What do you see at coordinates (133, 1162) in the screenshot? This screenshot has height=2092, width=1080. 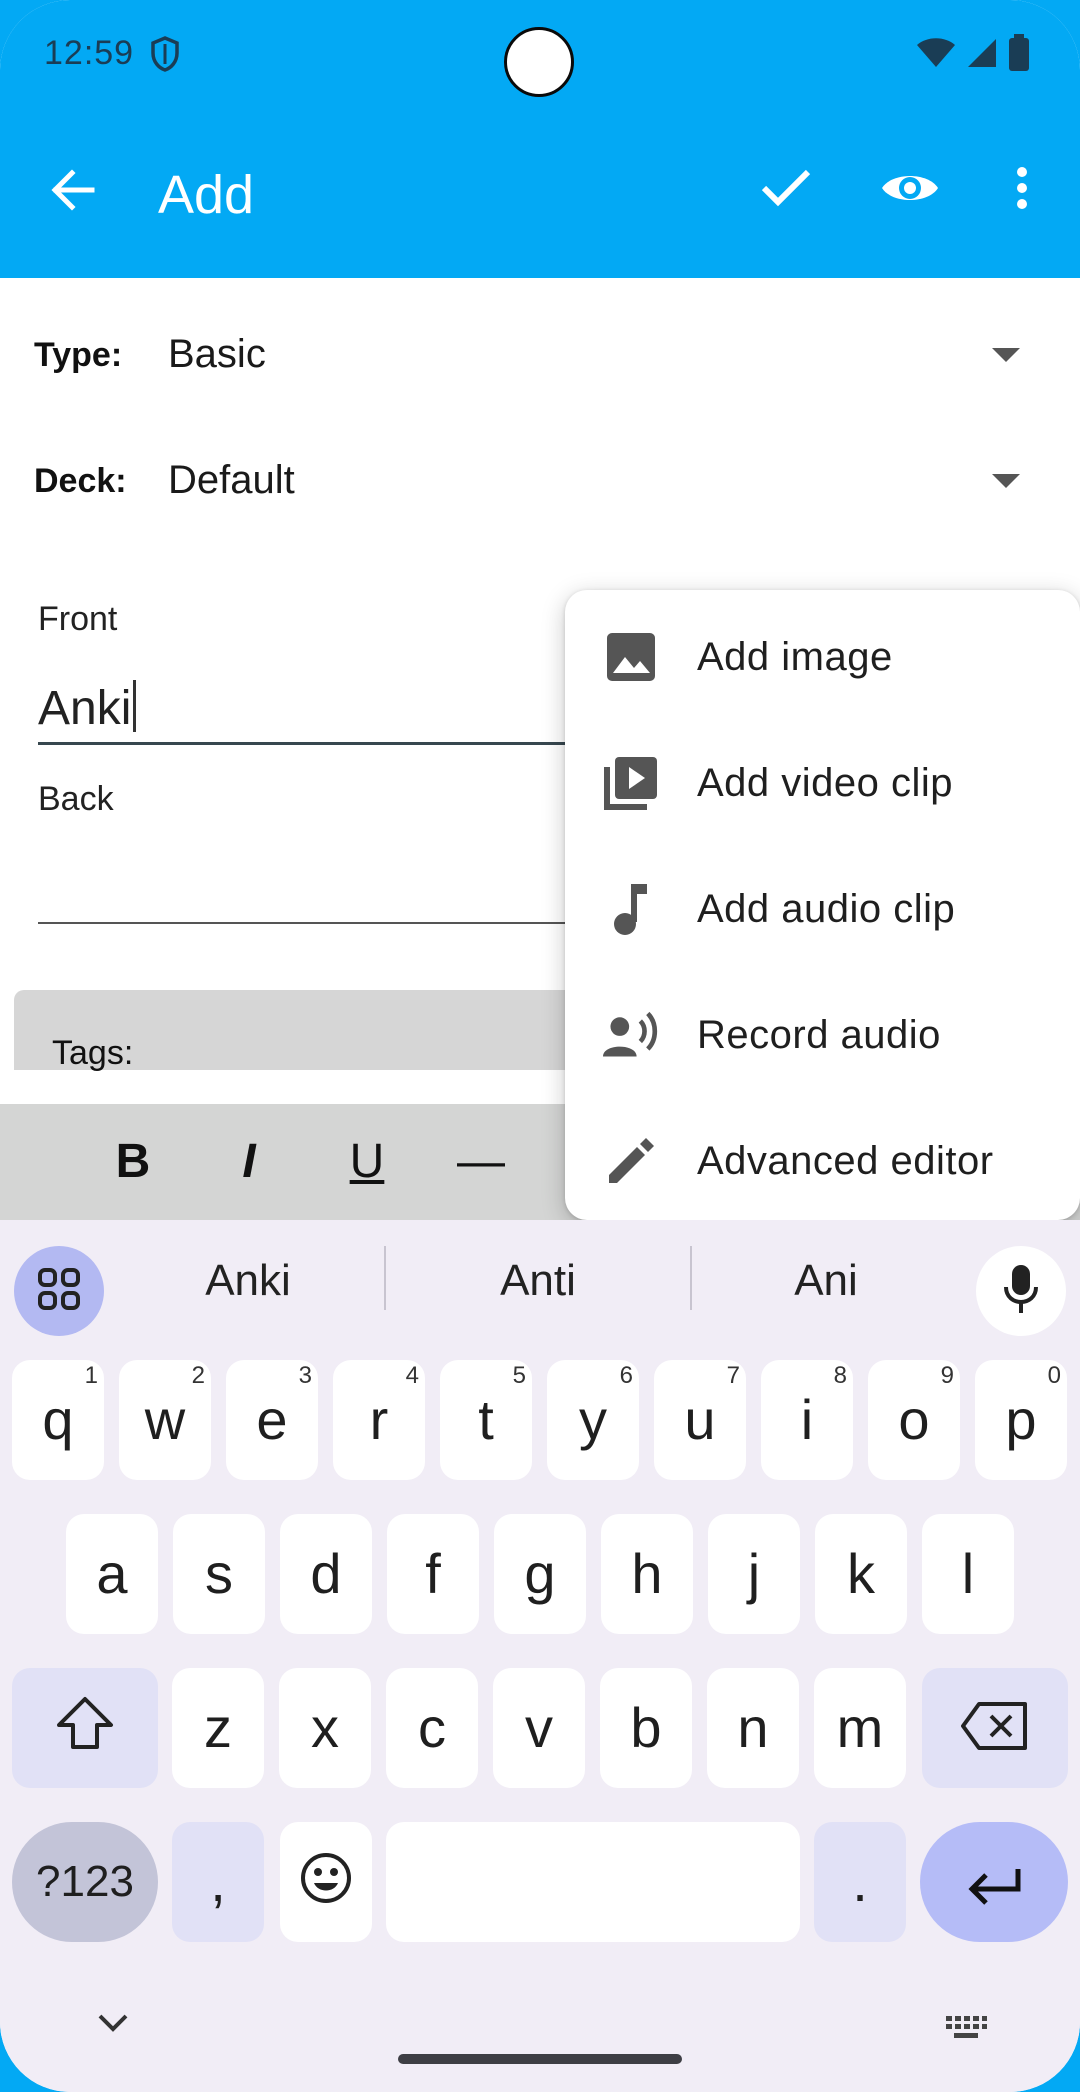 I see `bold-button: B` at bounding box center [133, 1162].